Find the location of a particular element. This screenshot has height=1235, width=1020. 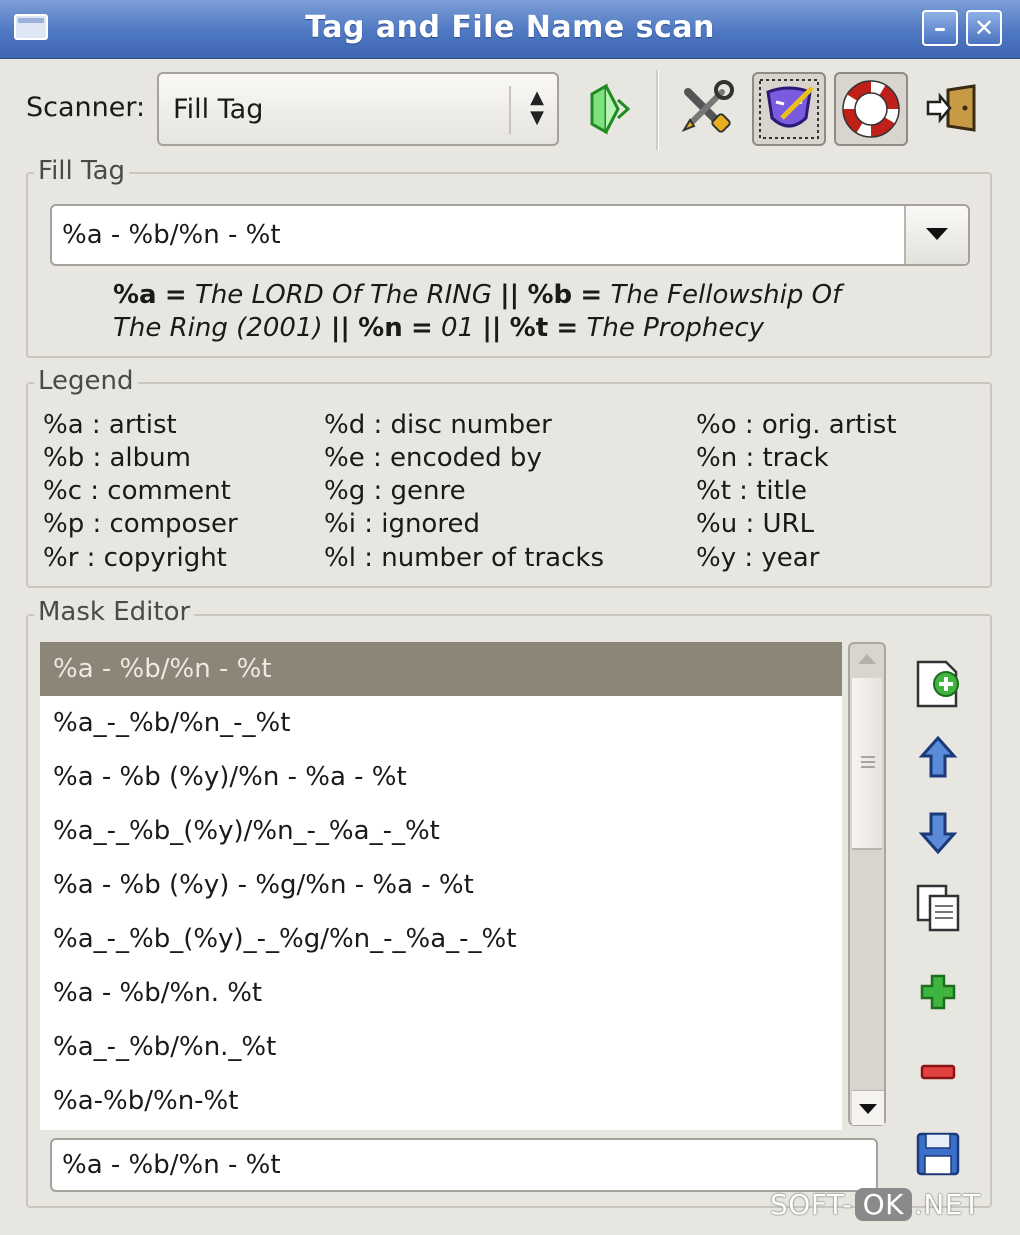

scan-icon is located at coordinates (611, 109).